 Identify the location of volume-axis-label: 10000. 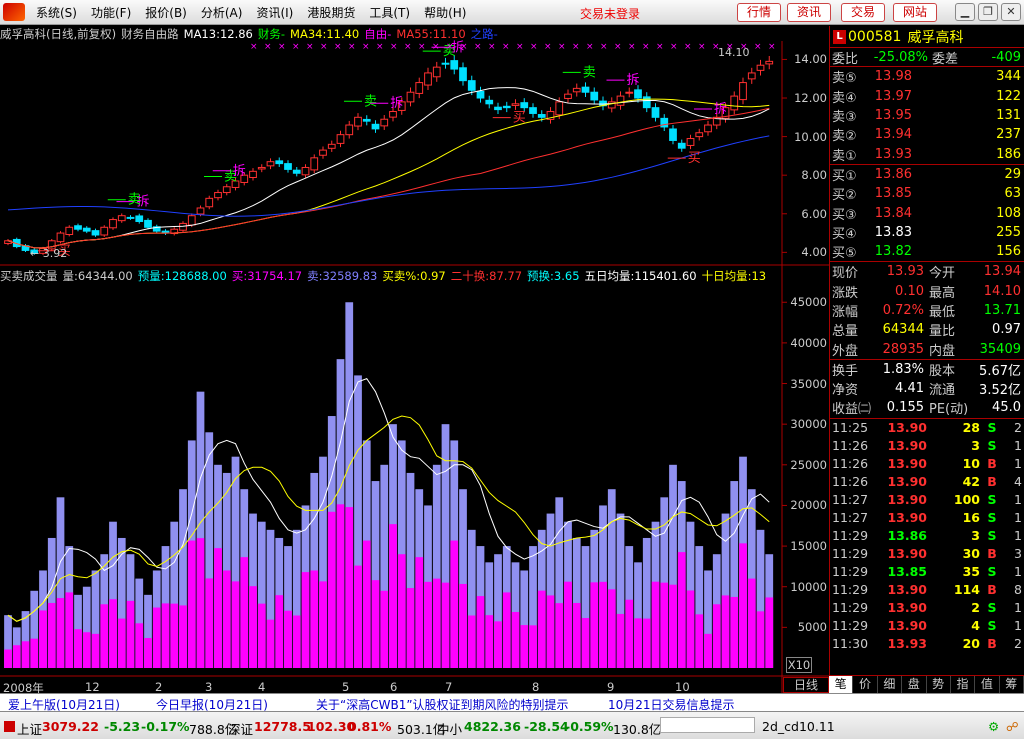
(808, 586).